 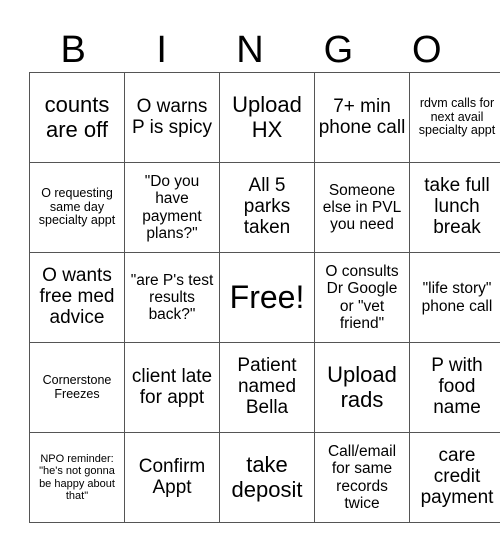 What do you see at coordinates (77, 297) in the screenshot?
I see `bingo-cell: O wants free med advice` at bounding box center [77, 297].